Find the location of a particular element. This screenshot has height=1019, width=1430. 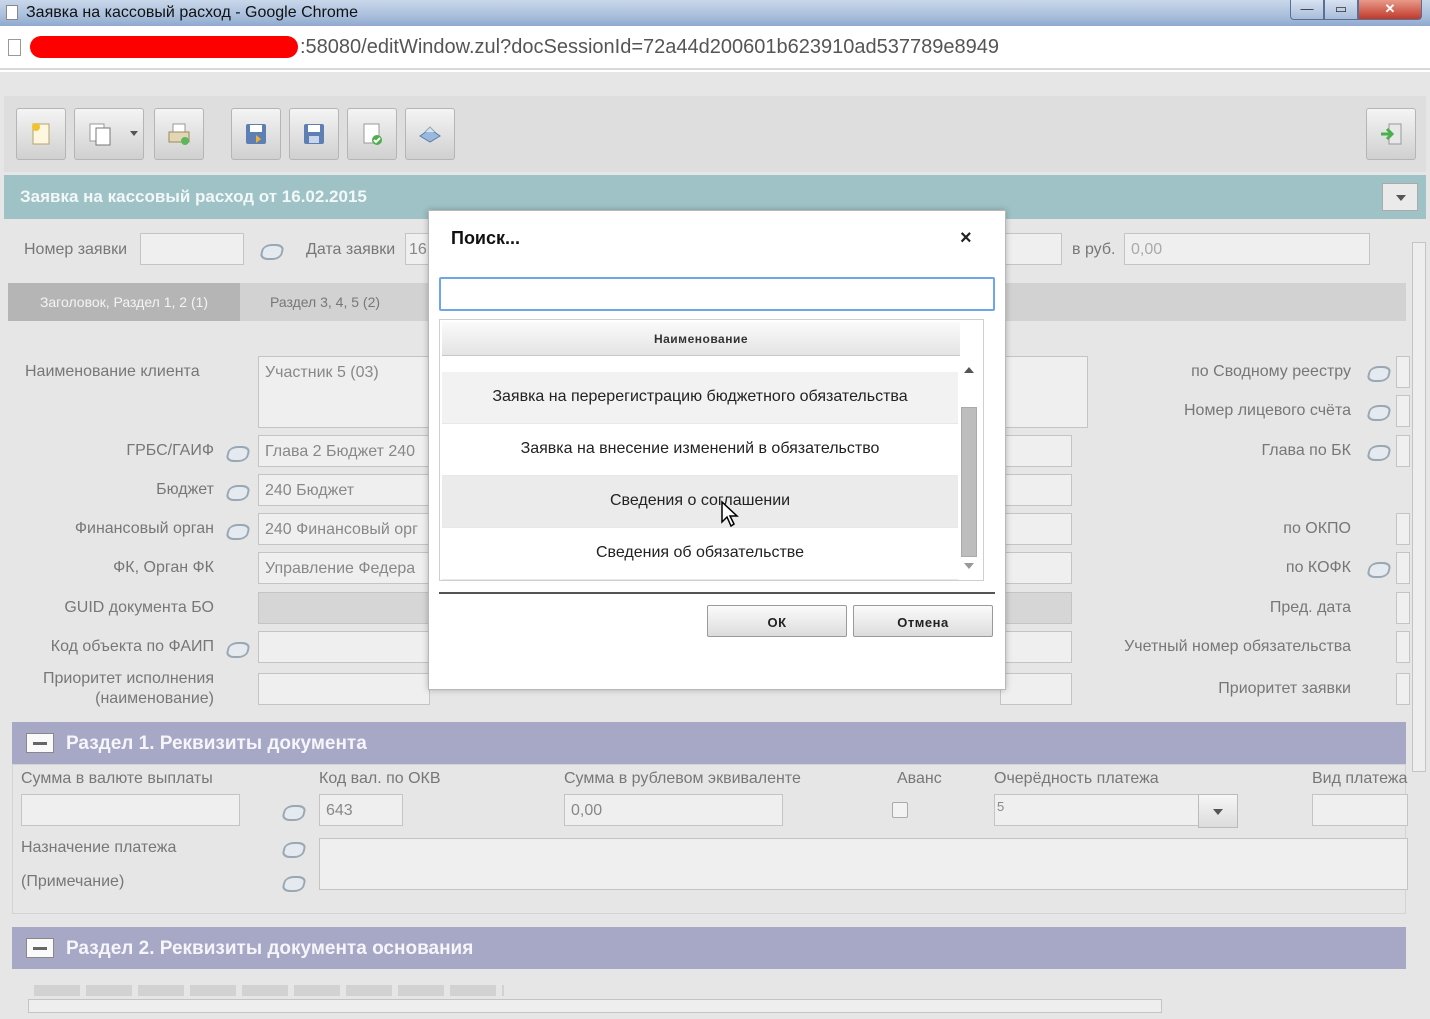

fk-organ-field: Управление Федера is located at coordinates (344, 568).